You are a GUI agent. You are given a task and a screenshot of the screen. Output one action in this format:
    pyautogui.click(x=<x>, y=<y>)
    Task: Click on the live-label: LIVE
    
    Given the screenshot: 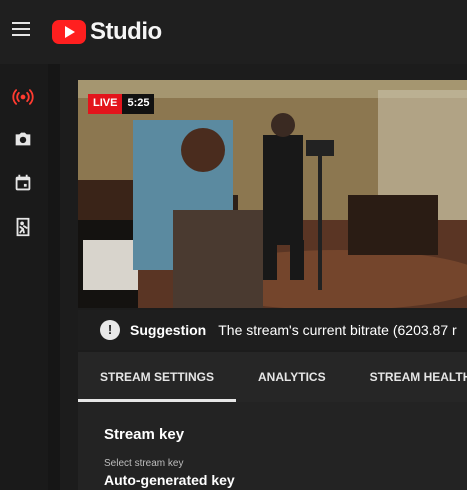 What is the action you would take?
    pyautogui.click(x=105, y=104)
    